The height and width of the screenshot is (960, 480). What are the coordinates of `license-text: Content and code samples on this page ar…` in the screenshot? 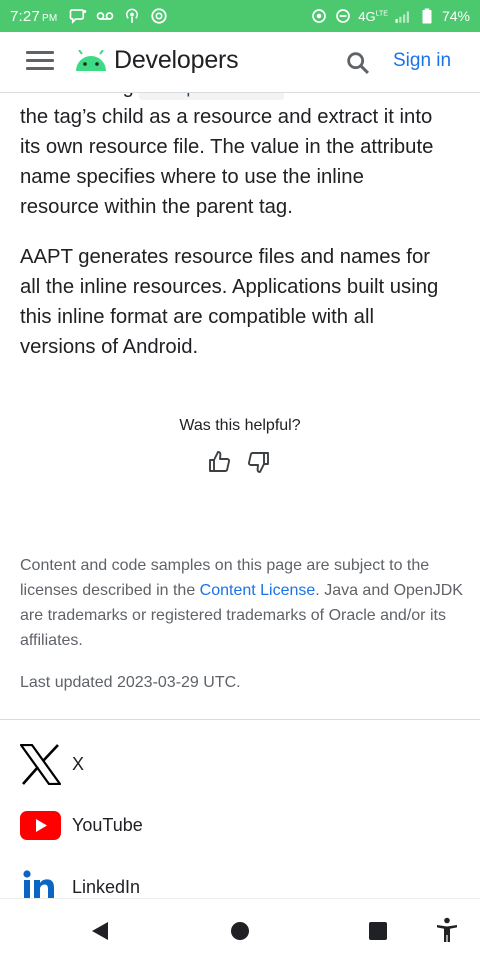 It's located at (241, 603).